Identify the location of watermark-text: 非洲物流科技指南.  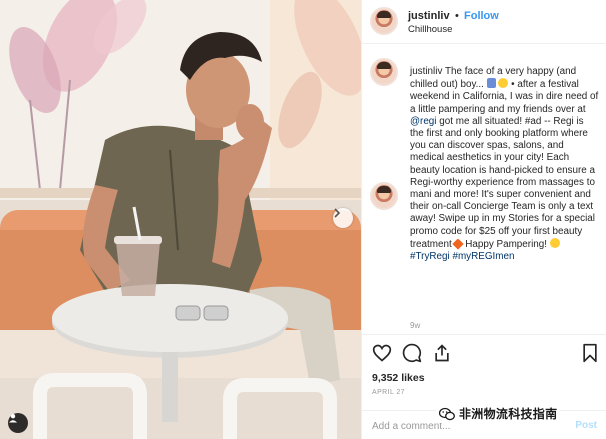
(508, 414).